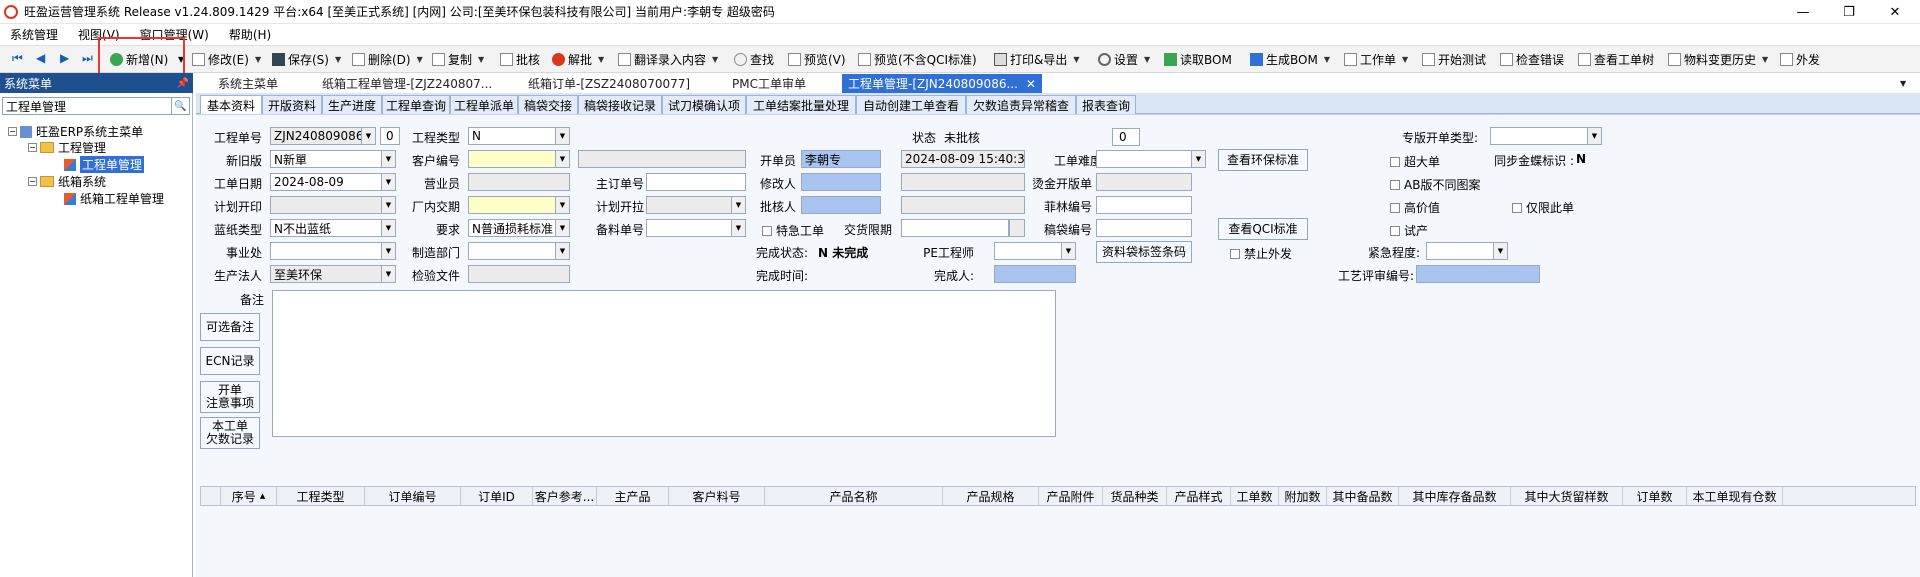 This screenshot has width=1920, height=577. What do you see at coordinates (40, 58) in the screenshot?
I see `prev-record-icon: ◀` at bounding box center [40, 58].